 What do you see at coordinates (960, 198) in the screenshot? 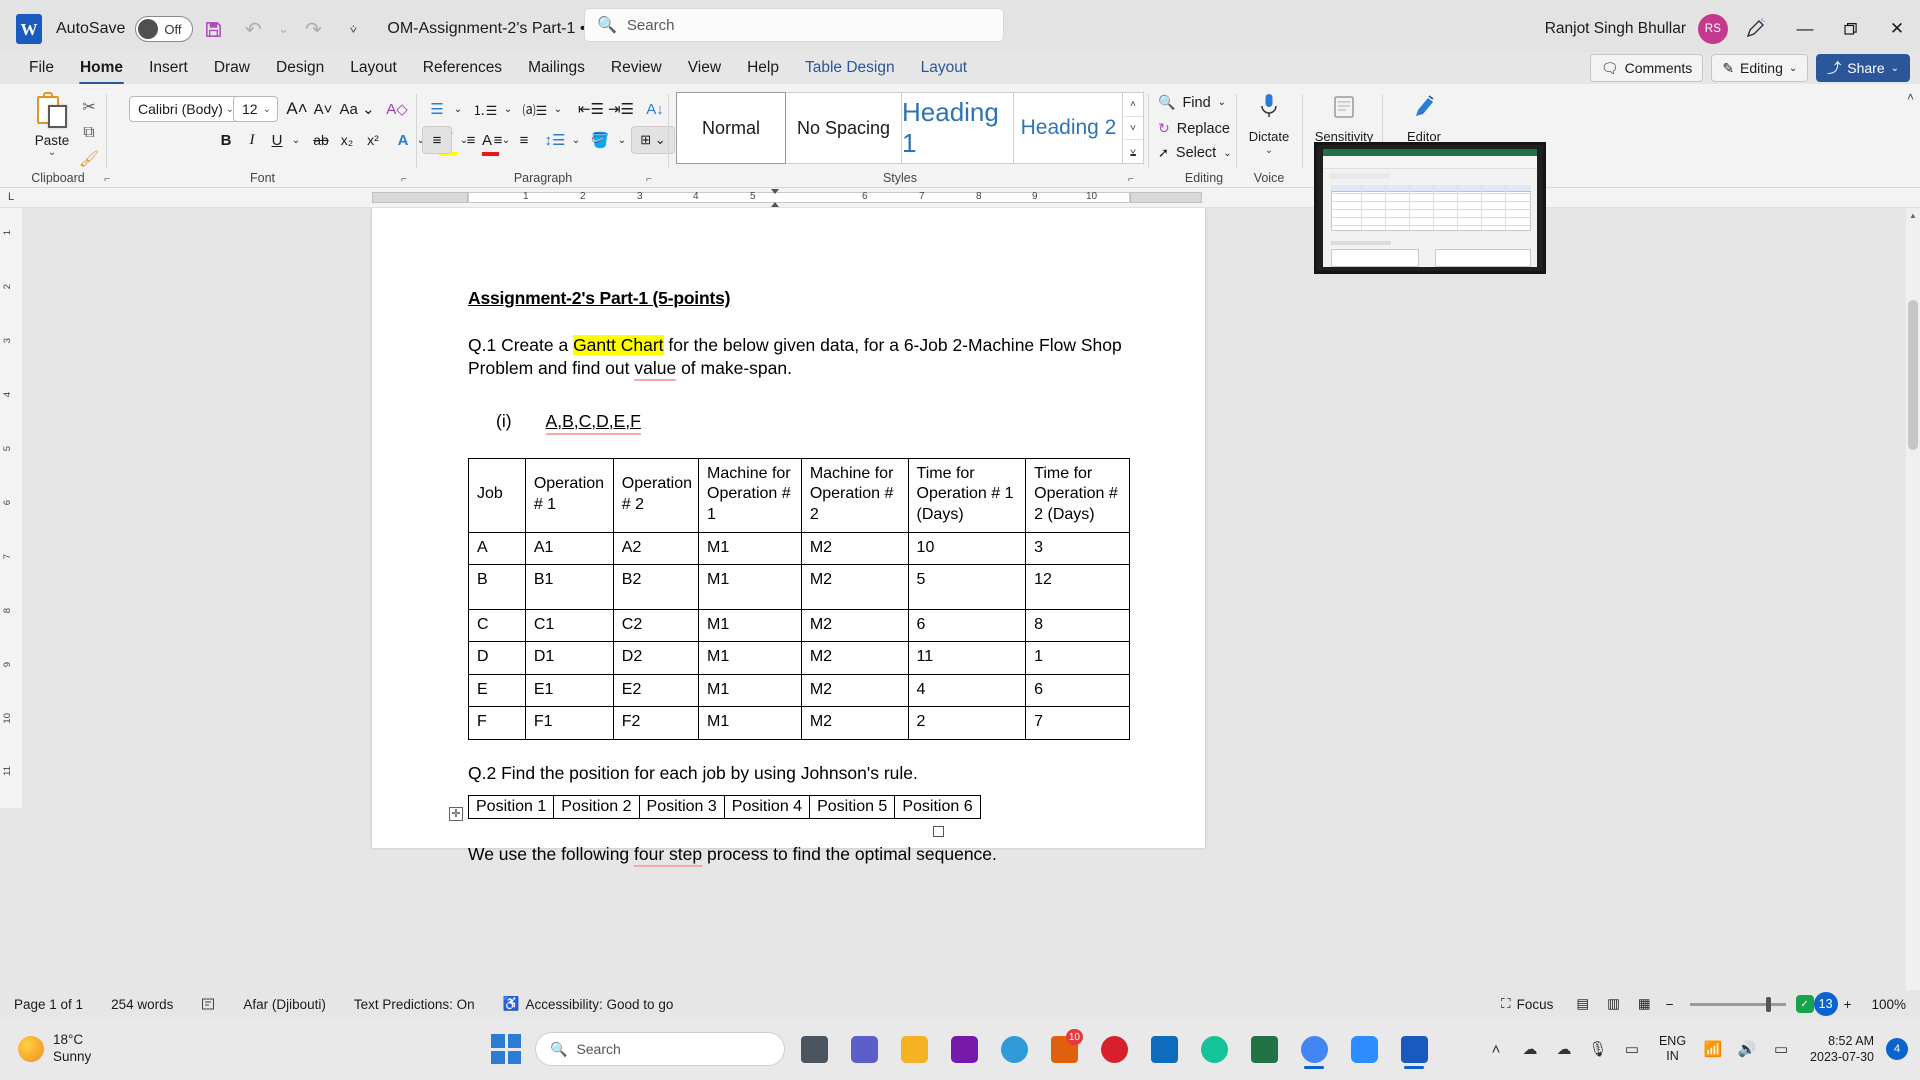
I see `horizontal-ruler: 1 2 3 4 5 6 7 8 9 10 L` at bounding box center [960, 198].